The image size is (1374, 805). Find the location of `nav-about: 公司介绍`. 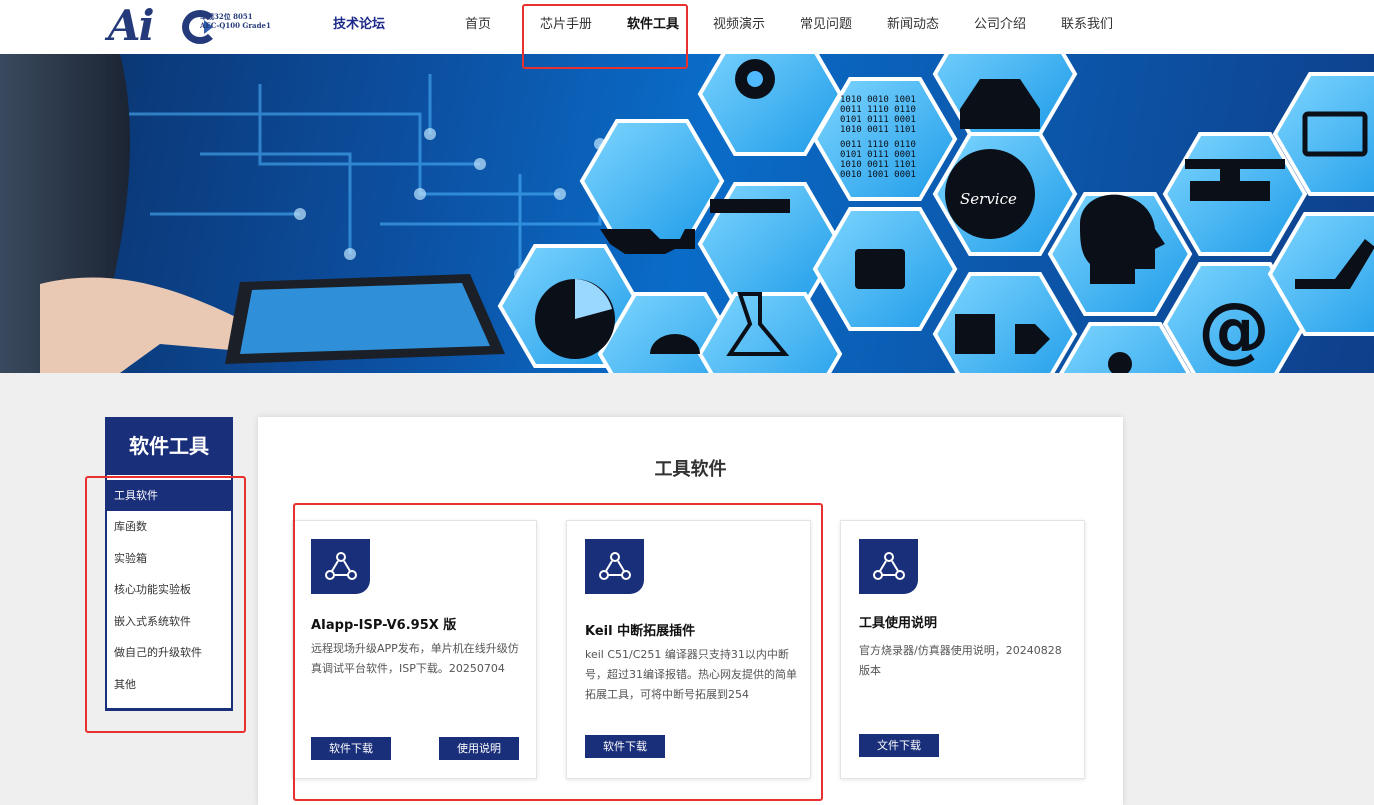

nav-about: 公司介绍 is located at coordinates (1000, 22).